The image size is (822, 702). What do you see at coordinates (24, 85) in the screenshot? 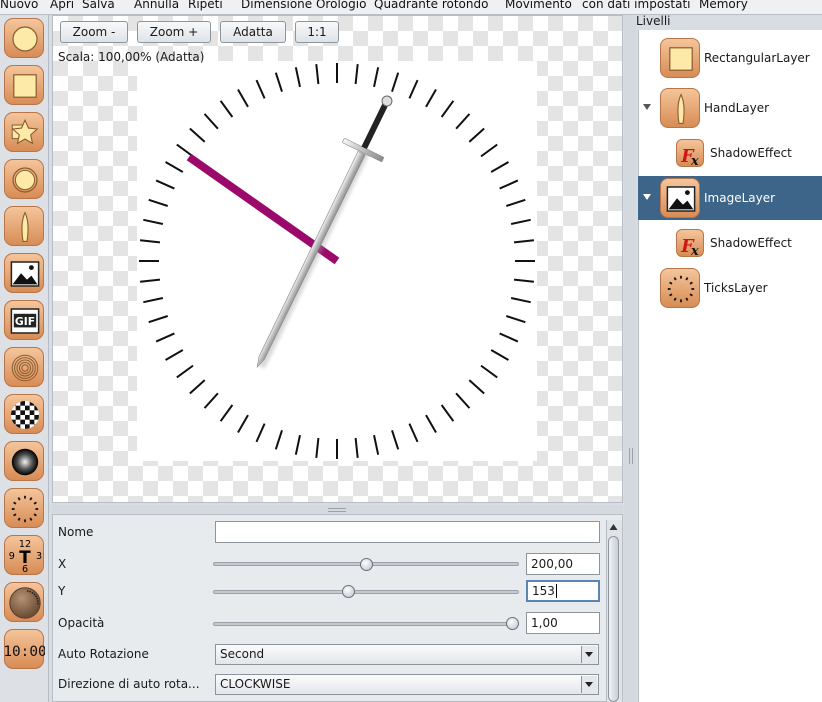
I see `rectangle-layer-tool` at bounding box center [24, 85].